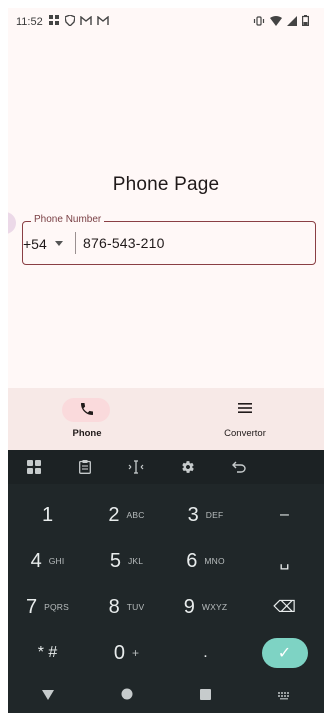 This screenshot has height=713, width=324. What do you see at coordinates (166, 22) in the screenshot?
I see `status-bar: 11:52` at bounding box center [166, 22].